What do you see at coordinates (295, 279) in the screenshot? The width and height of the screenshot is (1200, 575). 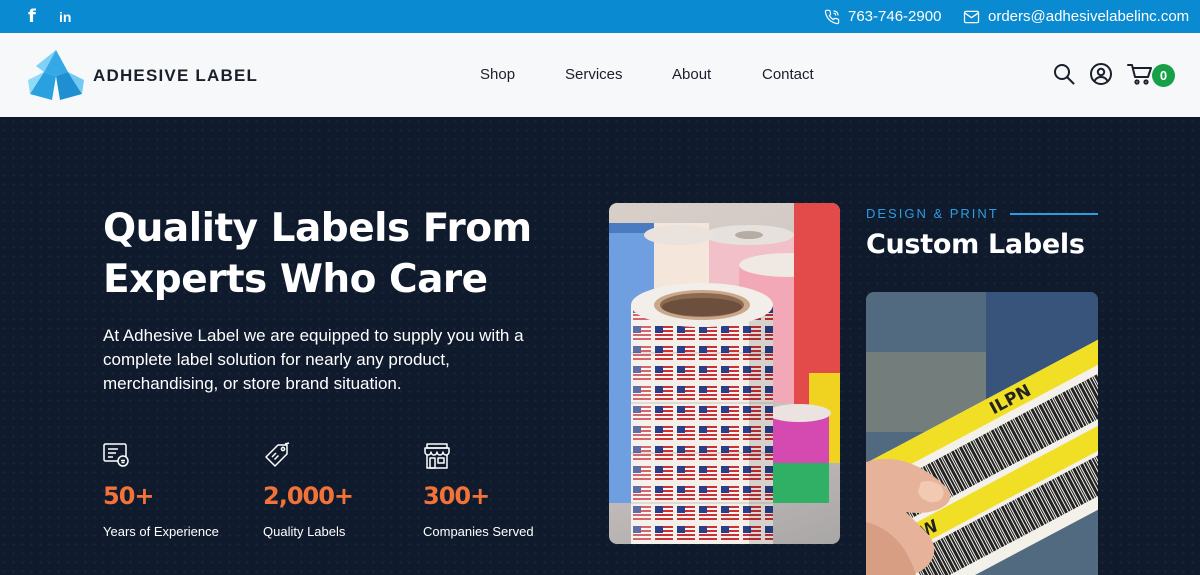 I see `headline-line-2: Experts Who Care` at bounding box center [295, 279].